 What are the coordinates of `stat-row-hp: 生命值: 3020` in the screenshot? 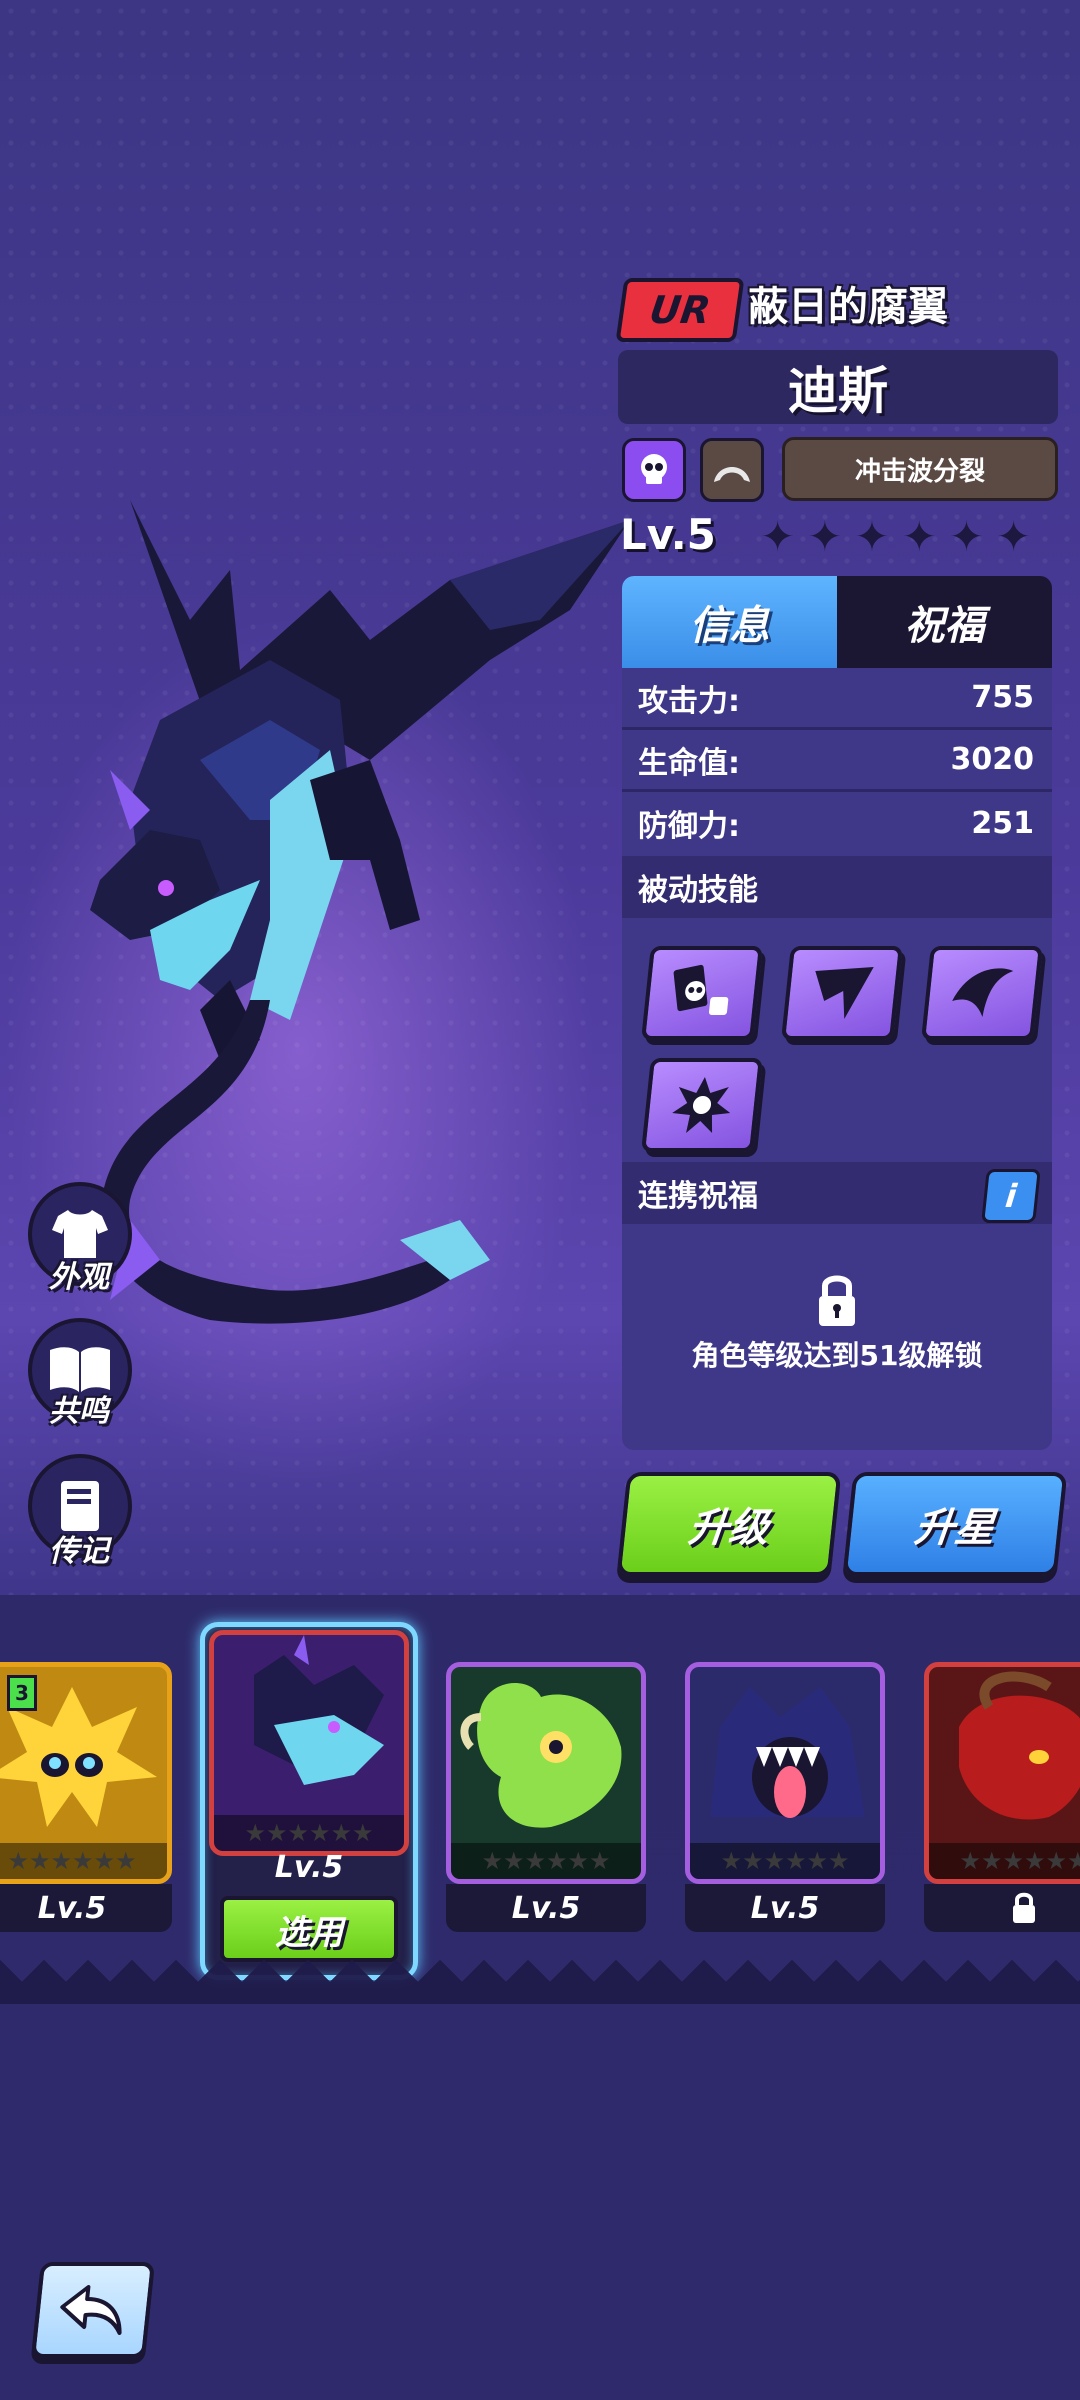 It's located at (837, 761).